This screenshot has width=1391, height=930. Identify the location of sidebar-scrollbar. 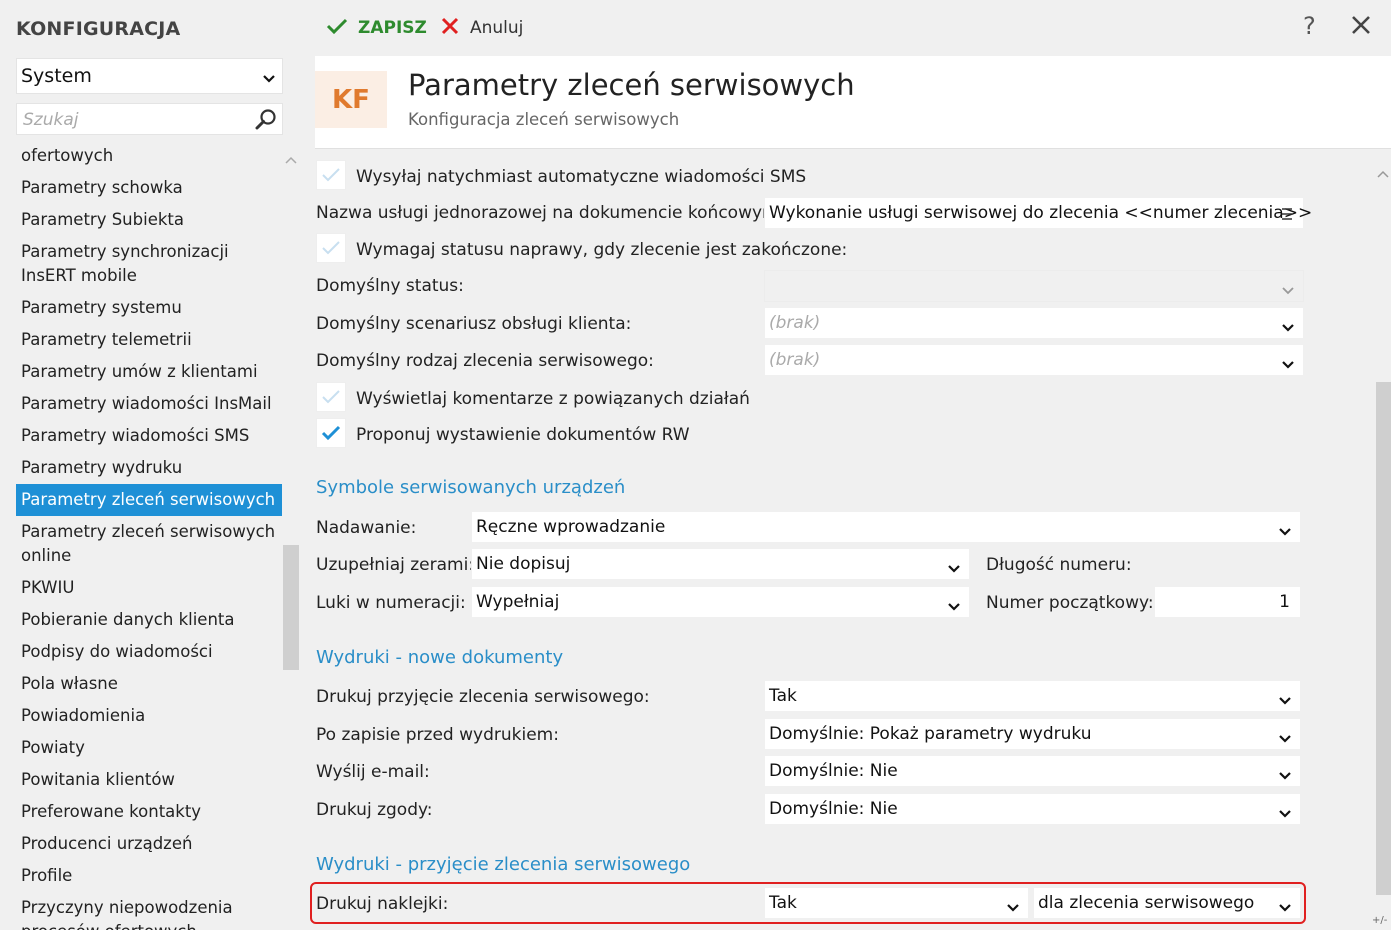
(290, 535).